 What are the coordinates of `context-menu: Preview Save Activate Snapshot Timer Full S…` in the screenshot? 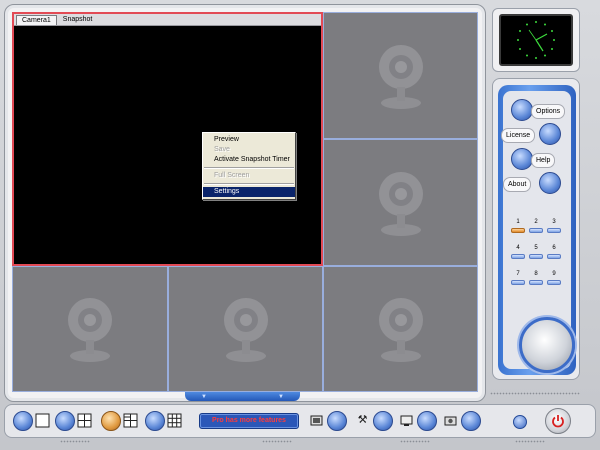 It's located at (249, 166).